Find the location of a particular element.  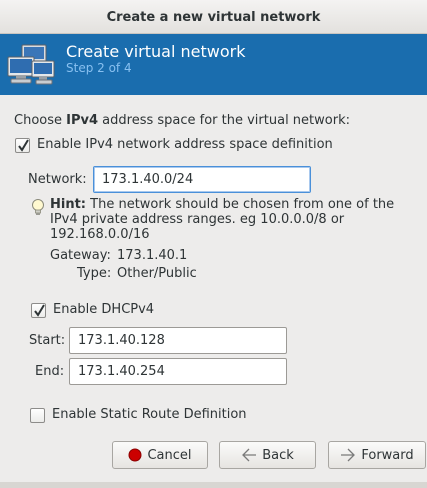

dhcp-end-input: 173.1.40.254 is located at coordinates (178, 371).